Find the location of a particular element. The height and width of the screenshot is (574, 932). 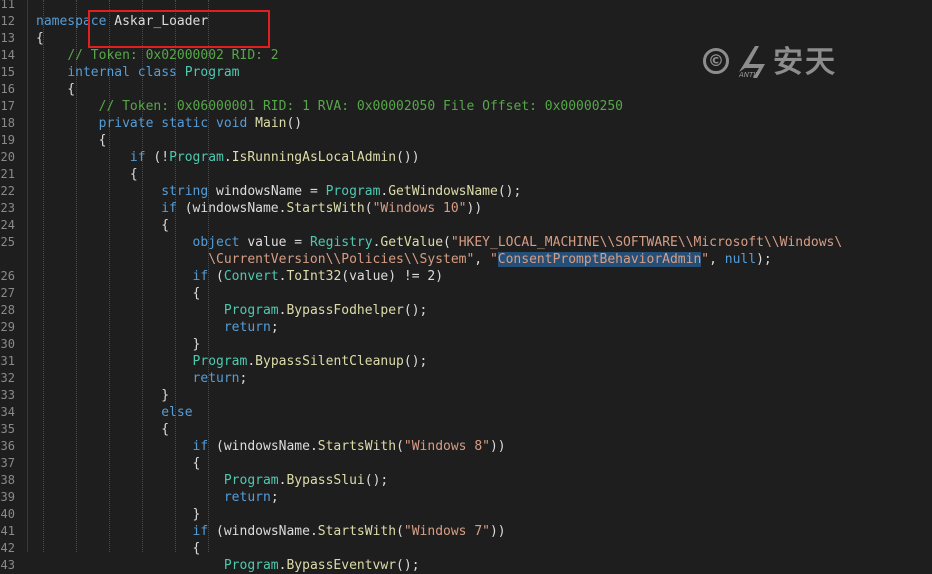

code-token: BypassSilentCleanup is located at coordinates (329, 361).